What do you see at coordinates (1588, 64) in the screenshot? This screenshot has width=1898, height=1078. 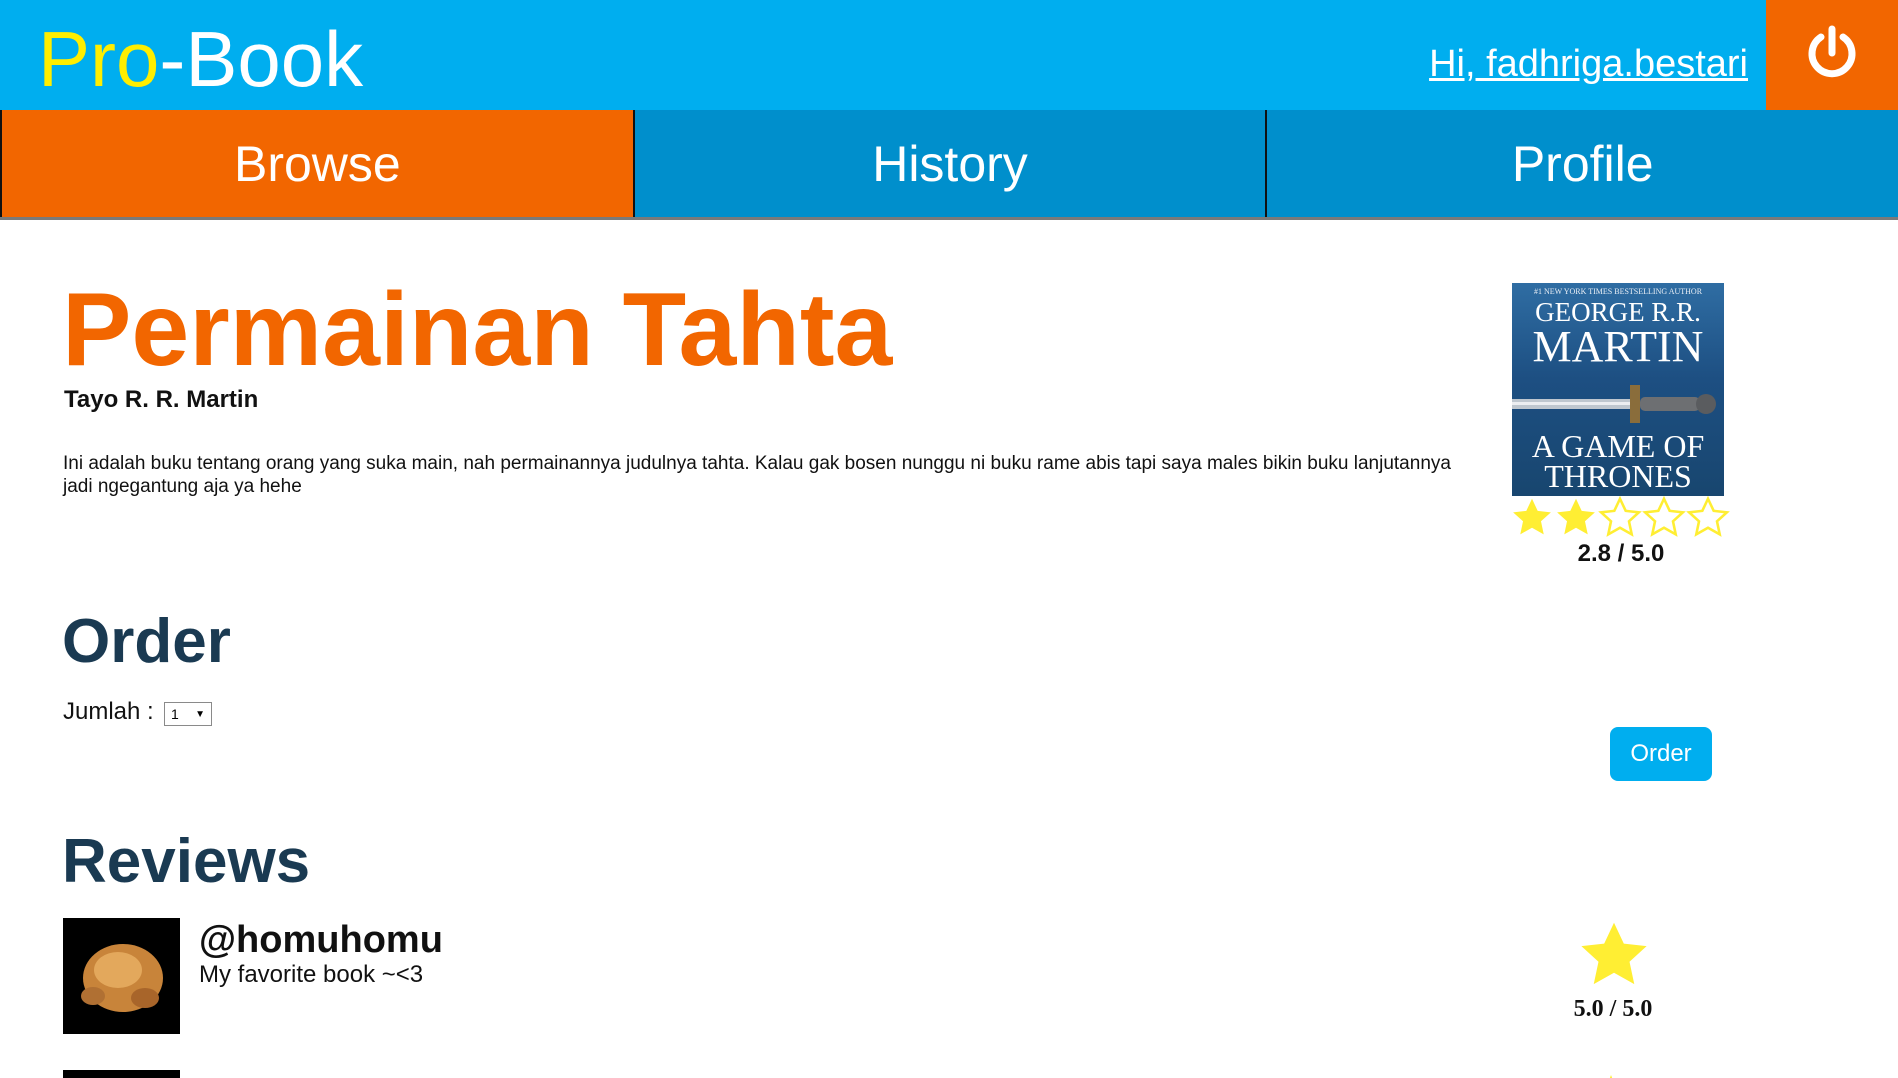 I see `user-greeting-link: Hi, fadhriga.bestari` at bounding box center [1588, 64].